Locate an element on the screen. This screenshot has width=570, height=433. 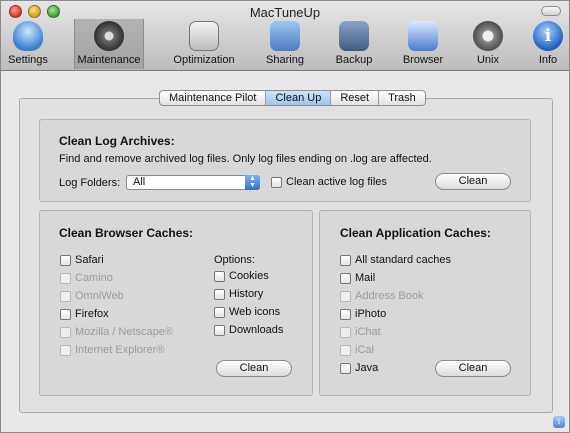
checkbox-label: Internet Explorer® is located at coordinates (120, 350).